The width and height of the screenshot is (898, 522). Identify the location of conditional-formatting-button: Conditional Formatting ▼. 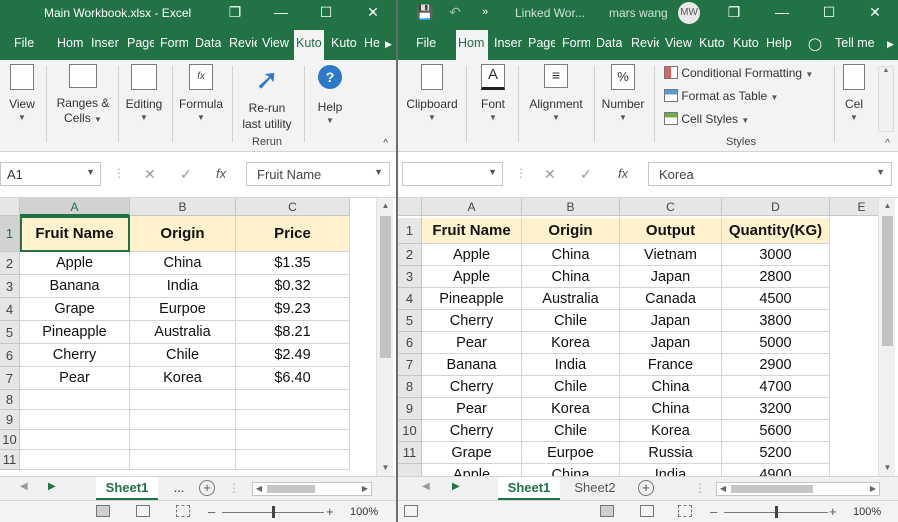
(738, 73).